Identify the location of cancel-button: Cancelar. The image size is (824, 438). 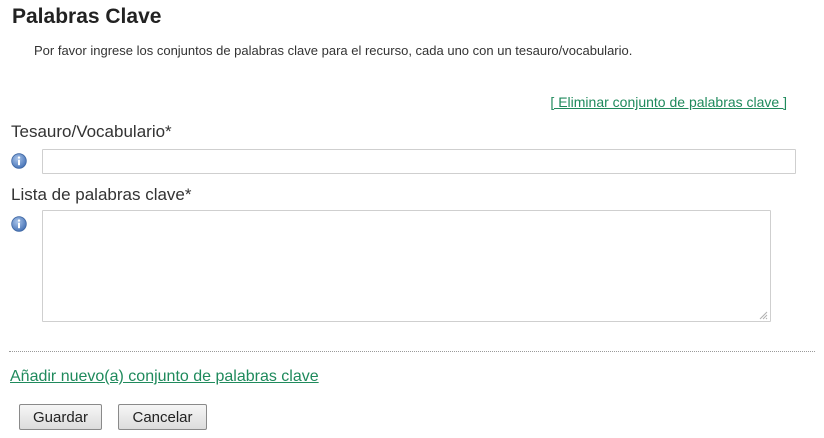
(162, 417).